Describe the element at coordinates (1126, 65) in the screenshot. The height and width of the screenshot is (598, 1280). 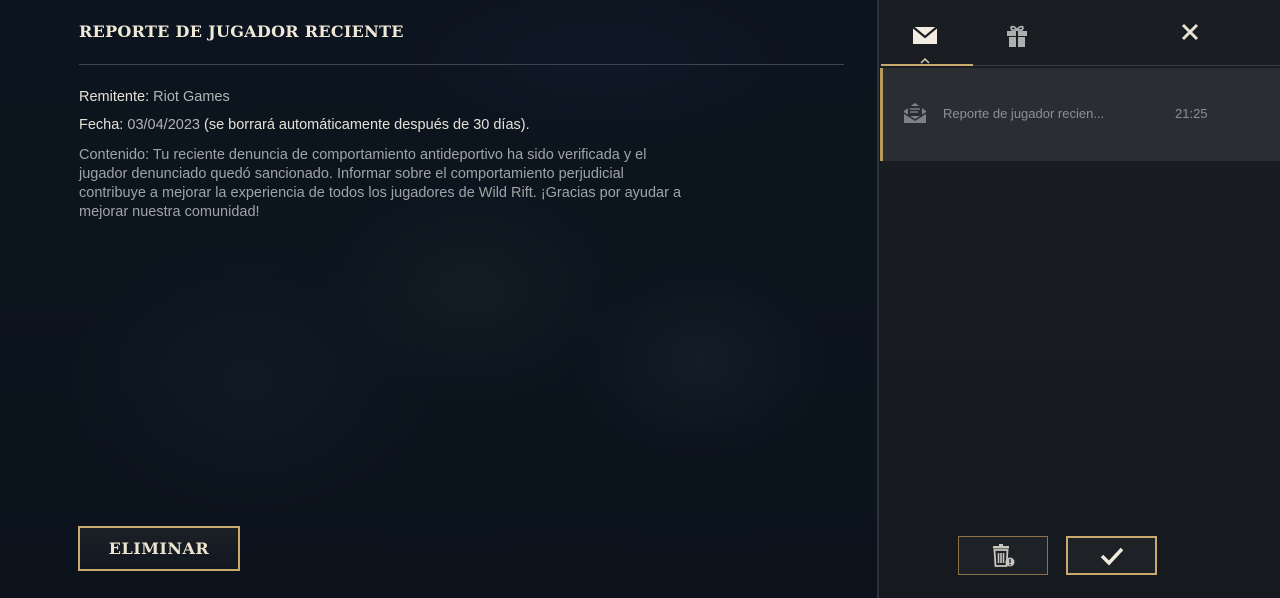
I see `tab-bar-divider` at that location.